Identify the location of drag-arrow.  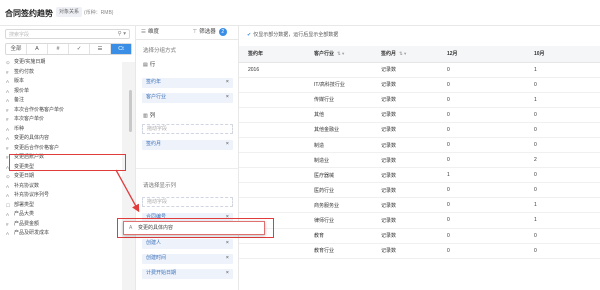
(127, 191).